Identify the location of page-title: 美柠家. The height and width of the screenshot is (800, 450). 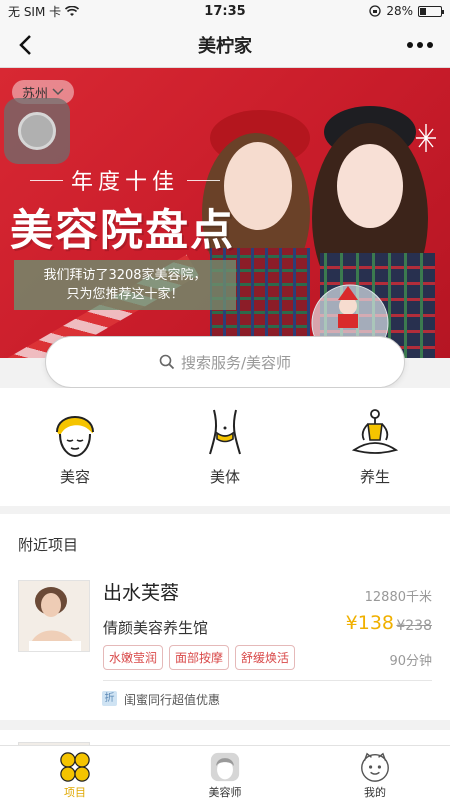
(225, 46).